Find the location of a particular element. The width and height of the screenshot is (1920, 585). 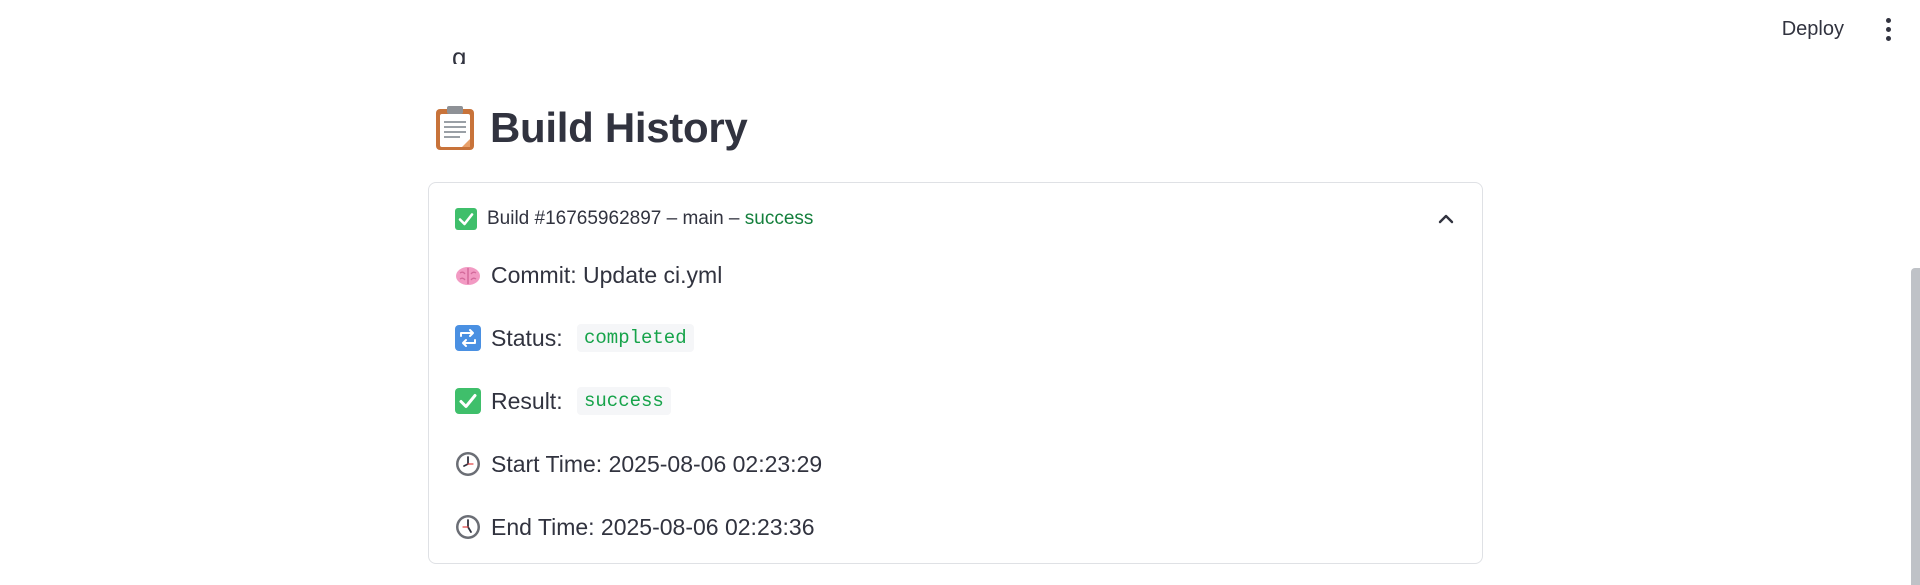

build-title: Build #16765962897 – main – success is located at coordinates (650, 219).